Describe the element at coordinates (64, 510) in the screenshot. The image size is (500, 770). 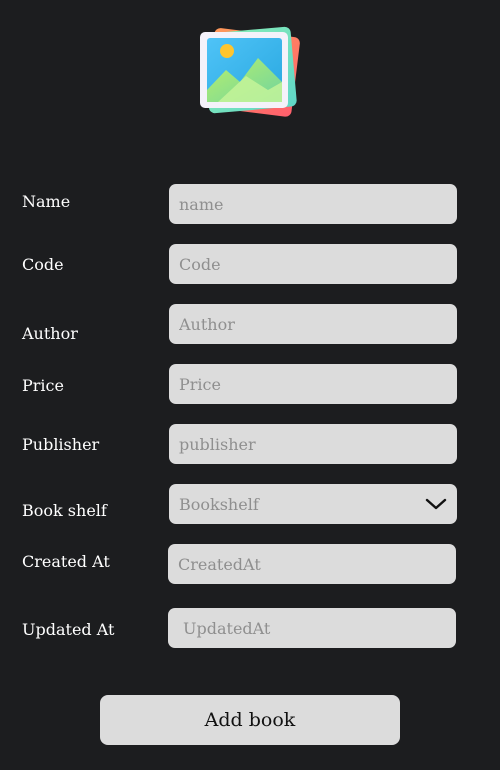
I see `bookshelf-label: Book shelf` at that location.